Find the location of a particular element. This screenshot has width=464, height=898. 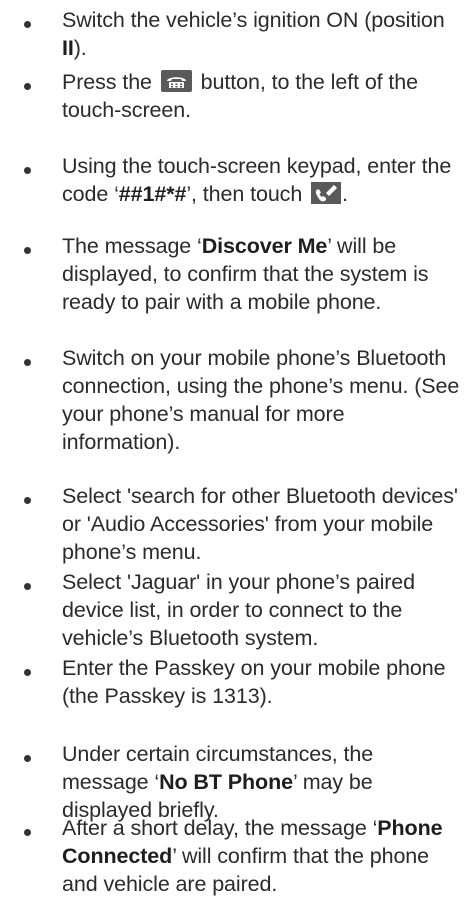

body-text: The message ‘ is located at coordinates (132, 246).